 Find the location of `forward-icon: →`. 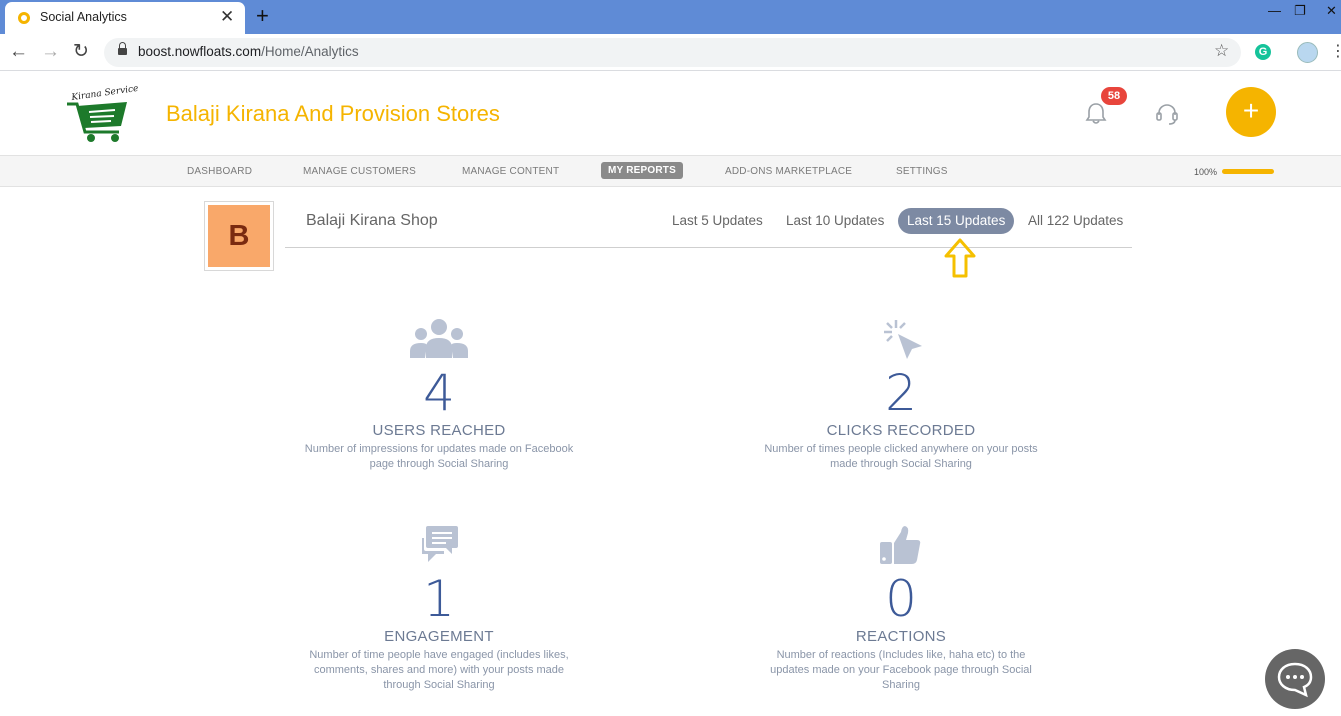

forward-icon: → is located at coordinates (50, 52).